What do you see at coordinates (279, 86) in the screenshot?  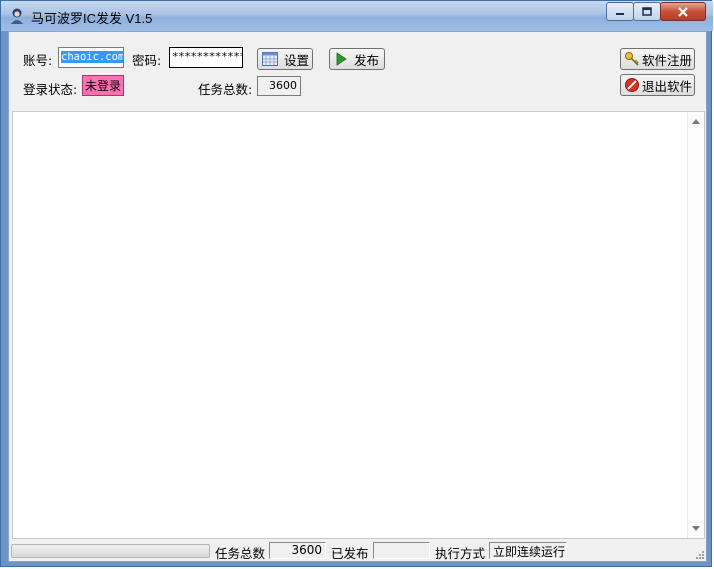 I see `task-total-value: 3600` at bounding box center [279, 86].